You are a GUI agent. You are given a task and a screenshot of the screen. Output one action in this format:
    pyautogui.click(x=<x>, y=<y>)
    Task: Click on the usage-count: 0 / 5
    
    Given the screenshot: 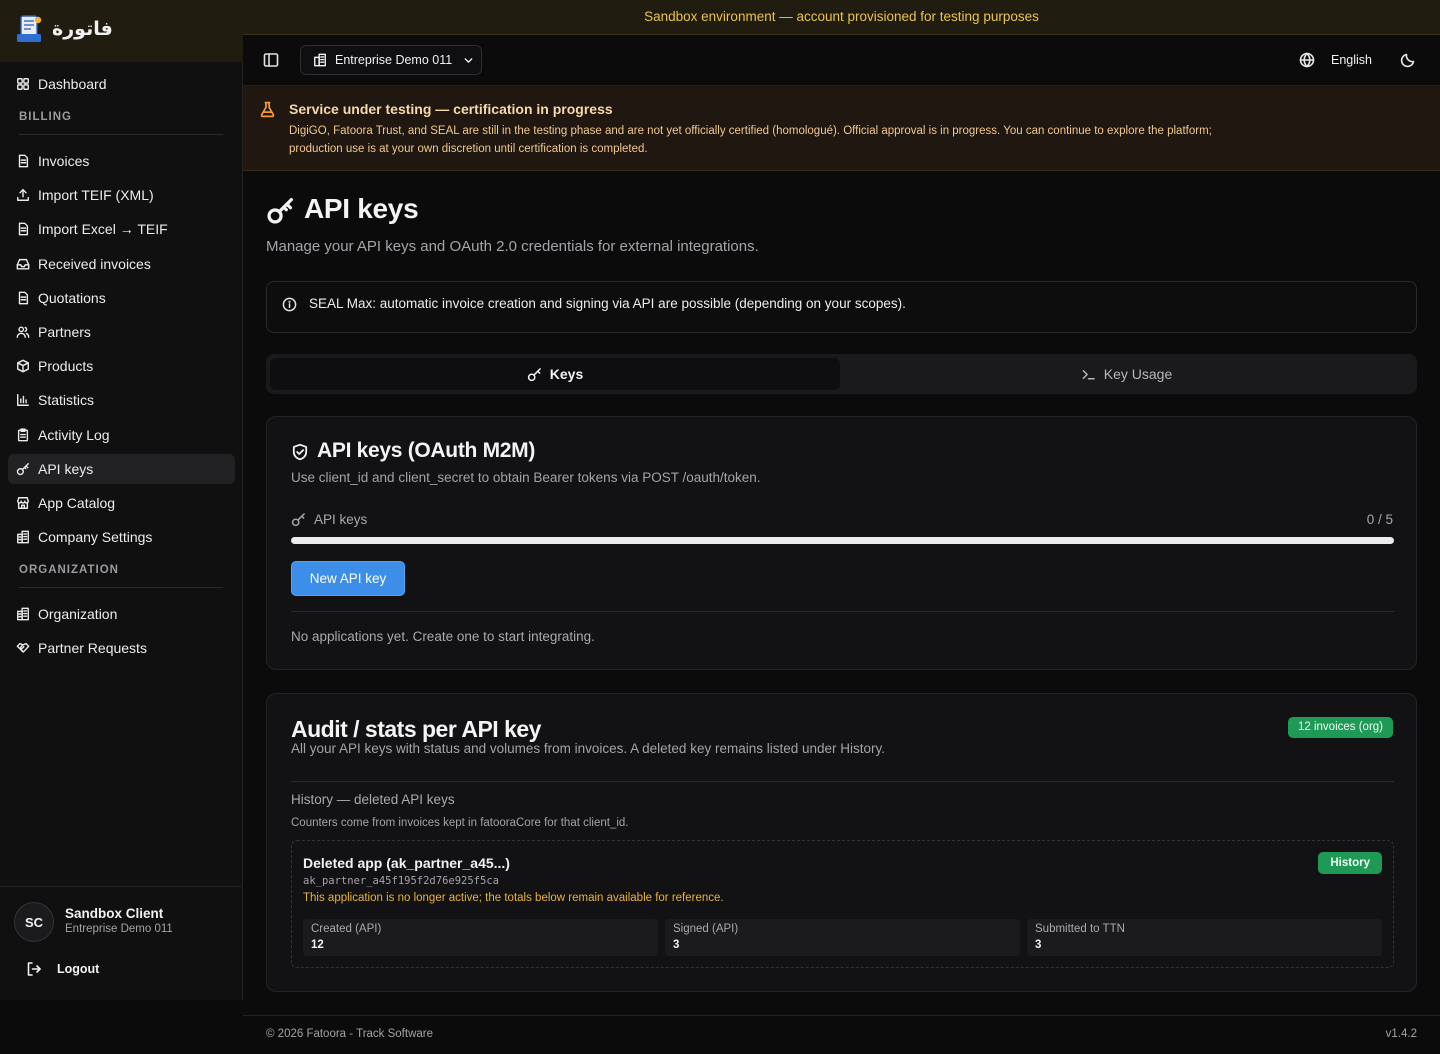 What is the action you would take?
    pyautogui.click(x=1379, y=519)
    